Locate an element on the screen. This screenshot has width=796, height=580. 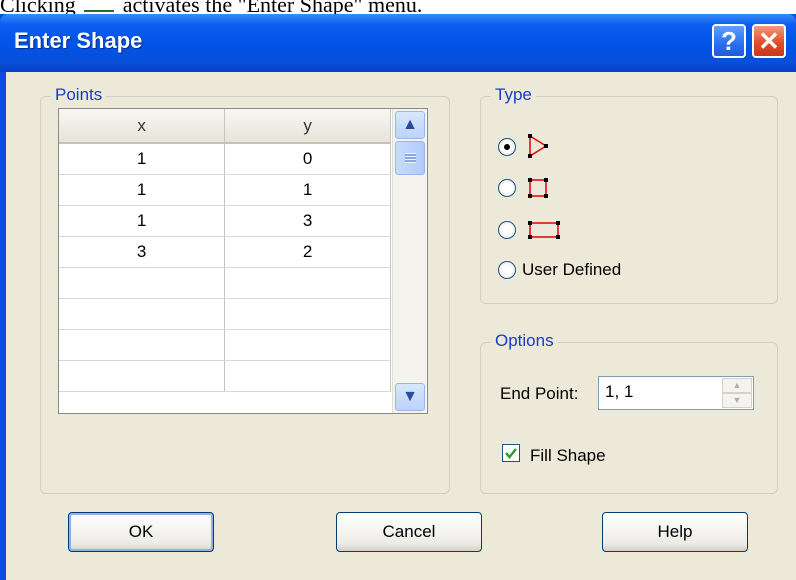
points-group-label: Points is located at coordinates (79, 95).